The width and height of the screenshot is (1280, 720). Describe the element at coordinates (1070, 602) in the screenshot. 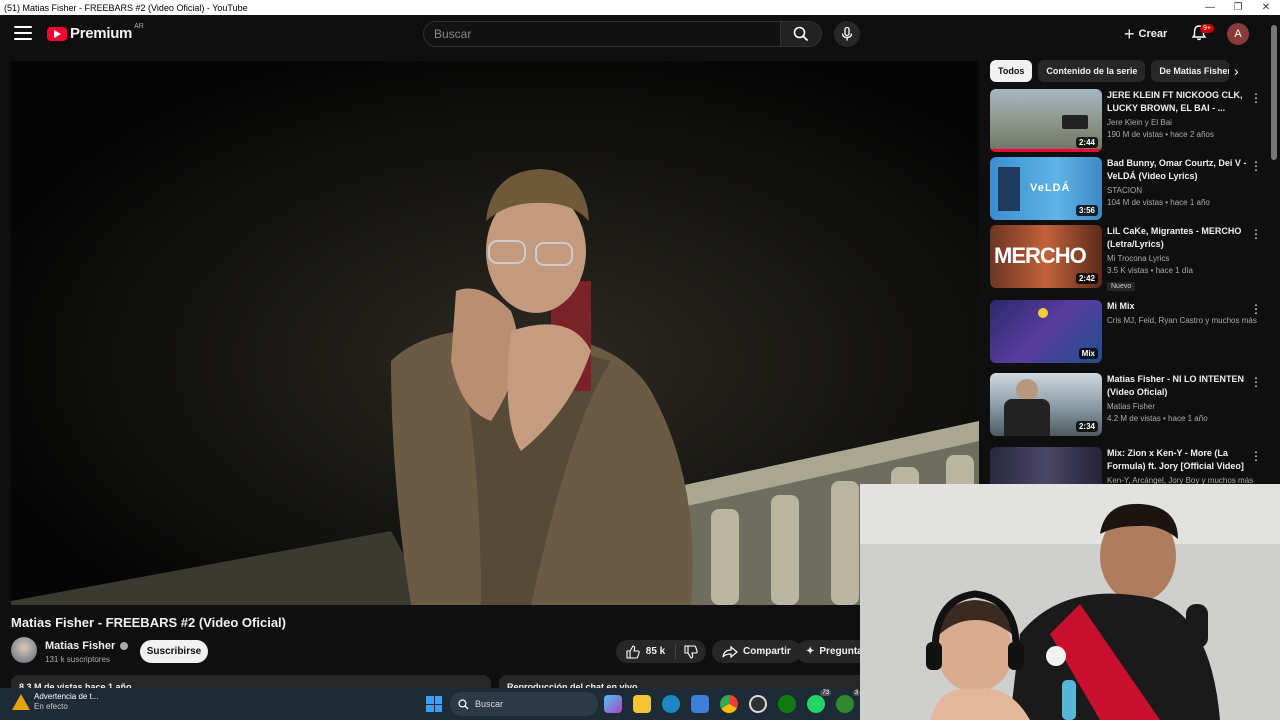

I see `webcam-frame` at that location.